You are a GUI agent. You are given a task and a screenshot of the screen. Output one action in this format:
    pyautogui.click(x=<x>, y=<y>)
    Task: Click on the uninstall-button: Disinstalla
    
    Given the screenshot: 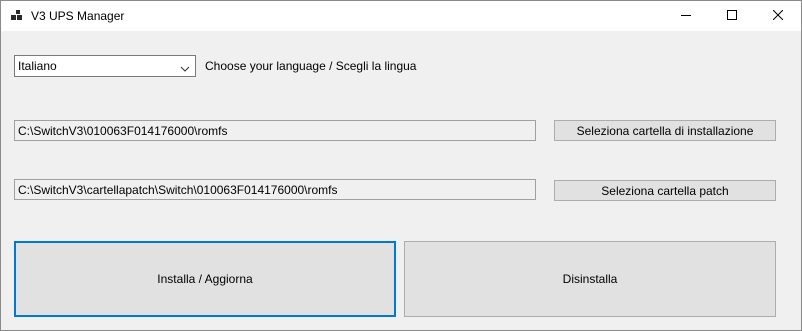 What is the action you would take?
    pyautogui.click(x=590, y=279)
    